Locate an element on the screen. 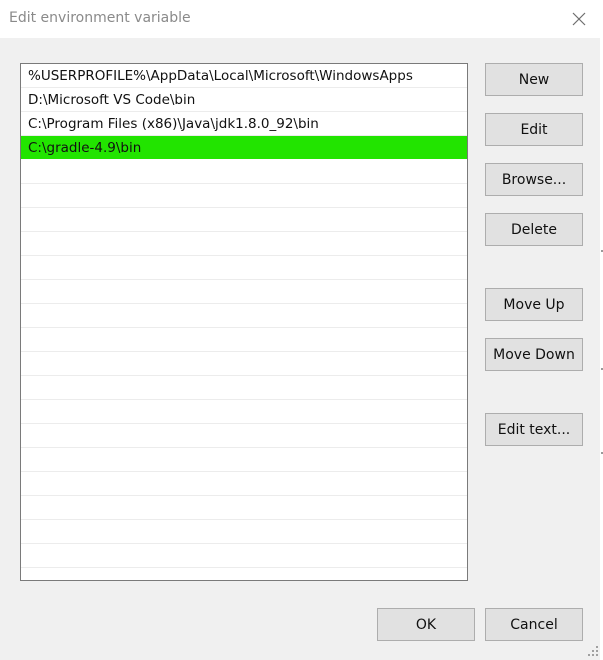 The width and height of the screenshot is (603, 660). dialog-title: Edit environment variable is located at coordinates (100, 18).